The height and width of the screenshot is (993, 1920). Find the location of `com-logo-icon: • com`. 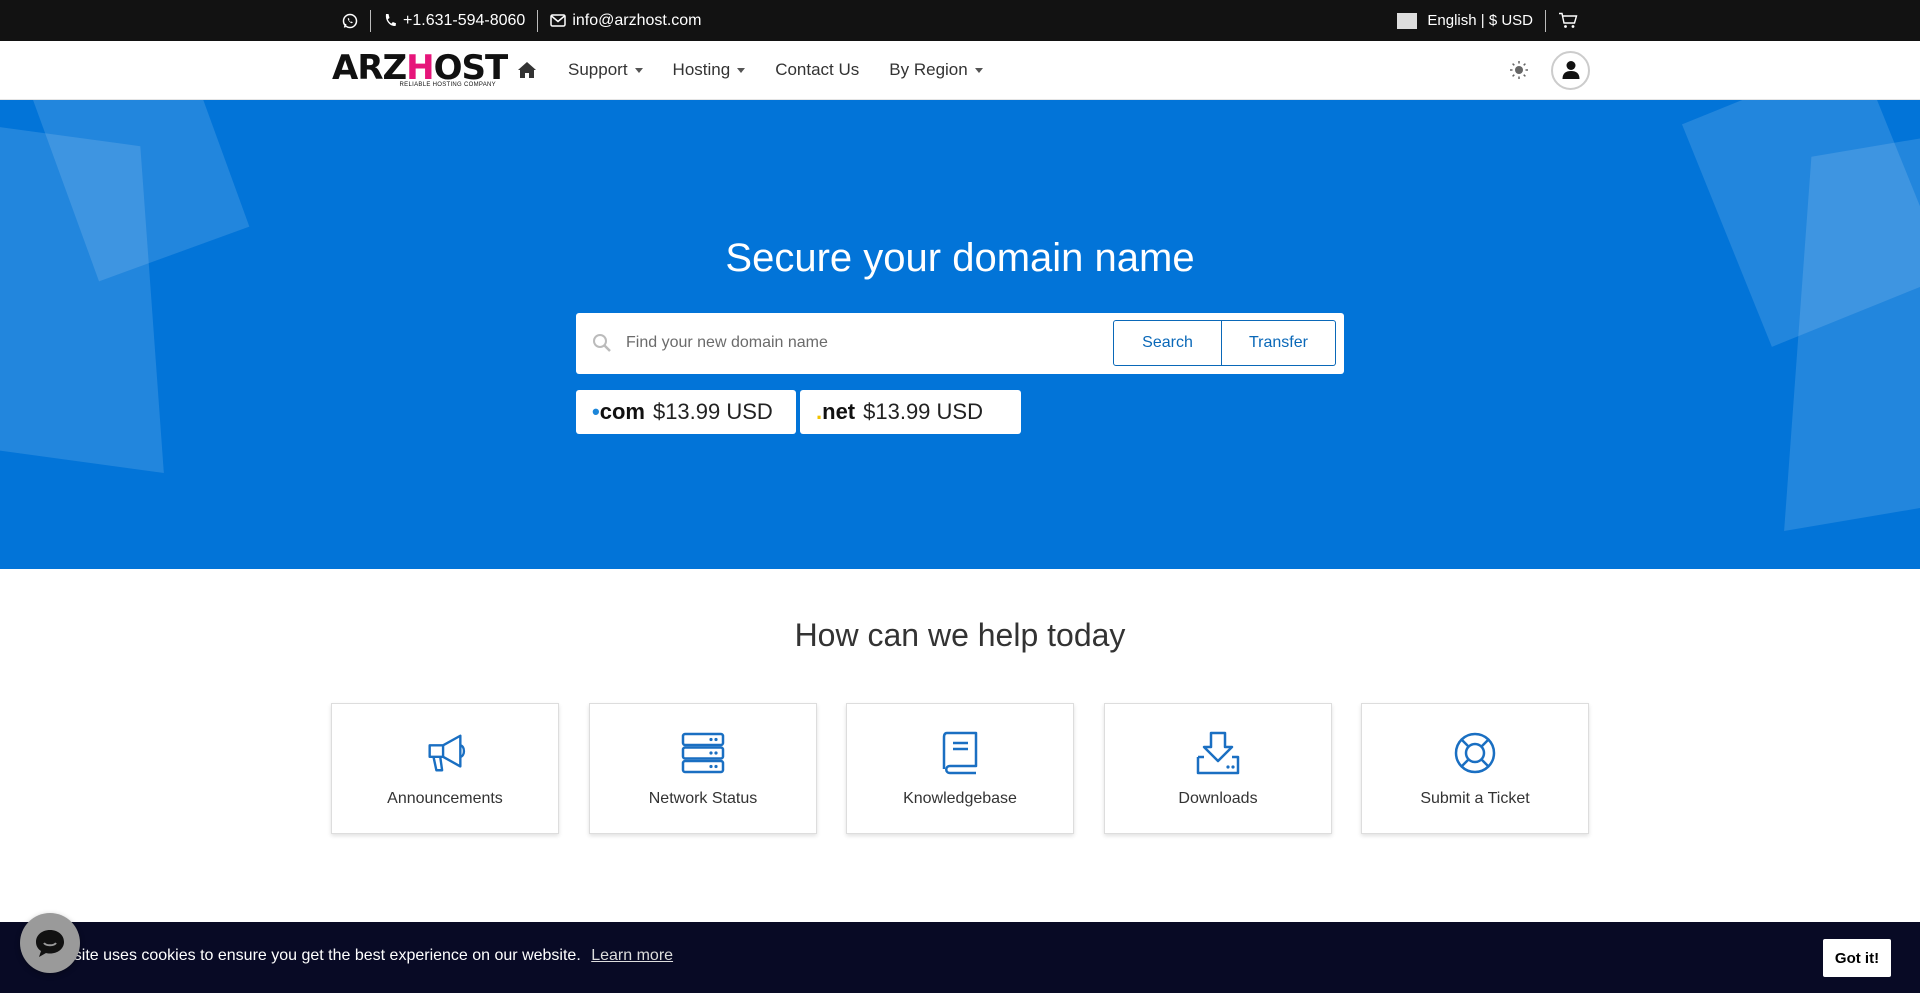

com-logo-icon: • com is located at coordinates (618, 411).